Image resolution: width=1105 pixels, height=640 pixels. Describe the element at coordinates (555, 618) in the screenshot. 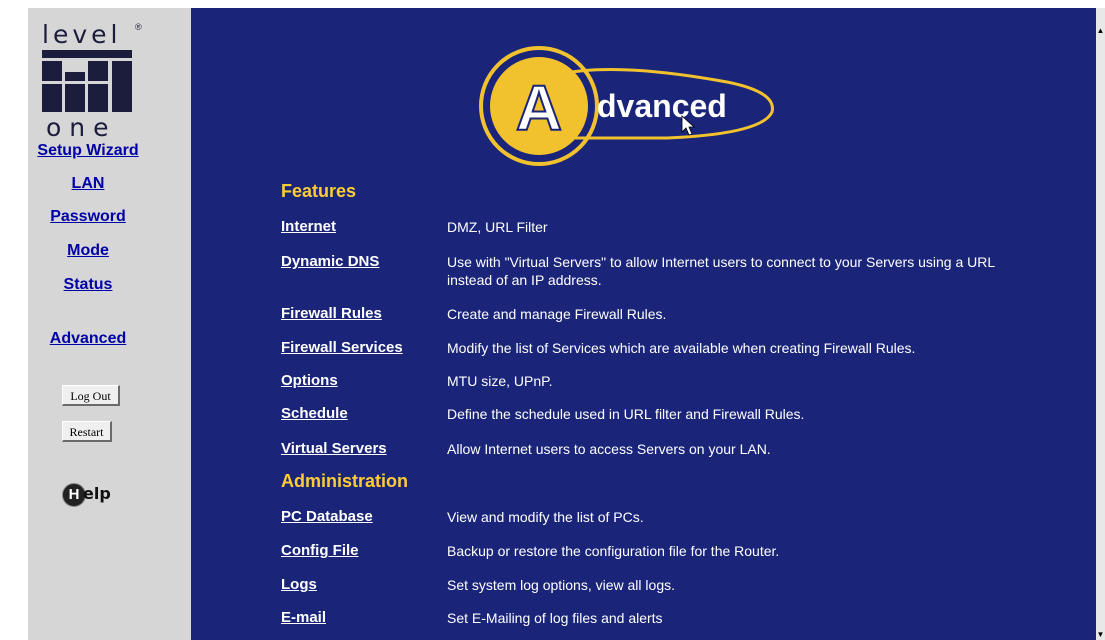

I see `desc-email: Set E-Mailing of log files and alerts` at that location.